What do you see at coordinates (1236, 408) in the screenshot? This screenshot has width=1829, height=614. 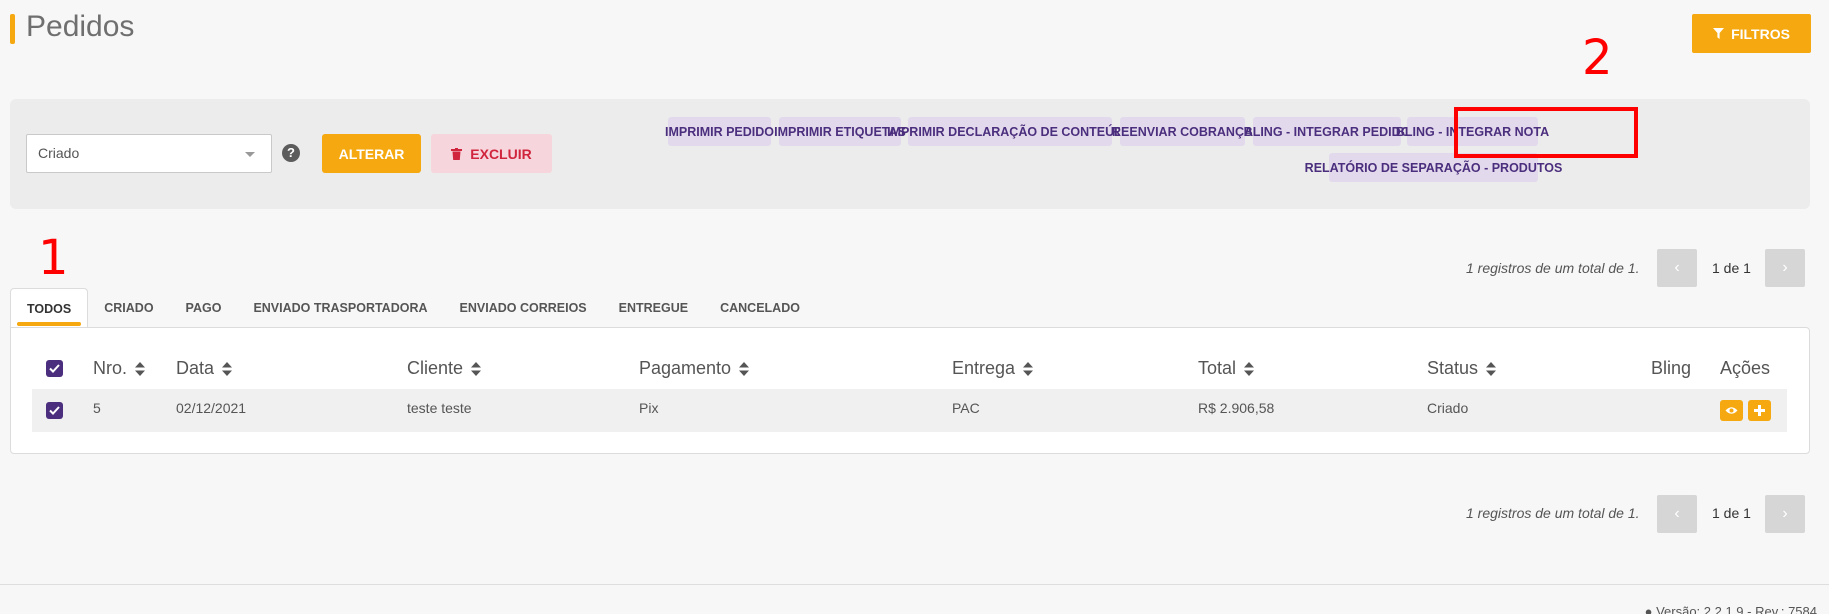 I see `cell-total: R$ 2.906,58` at bounding box center [1236, 408].